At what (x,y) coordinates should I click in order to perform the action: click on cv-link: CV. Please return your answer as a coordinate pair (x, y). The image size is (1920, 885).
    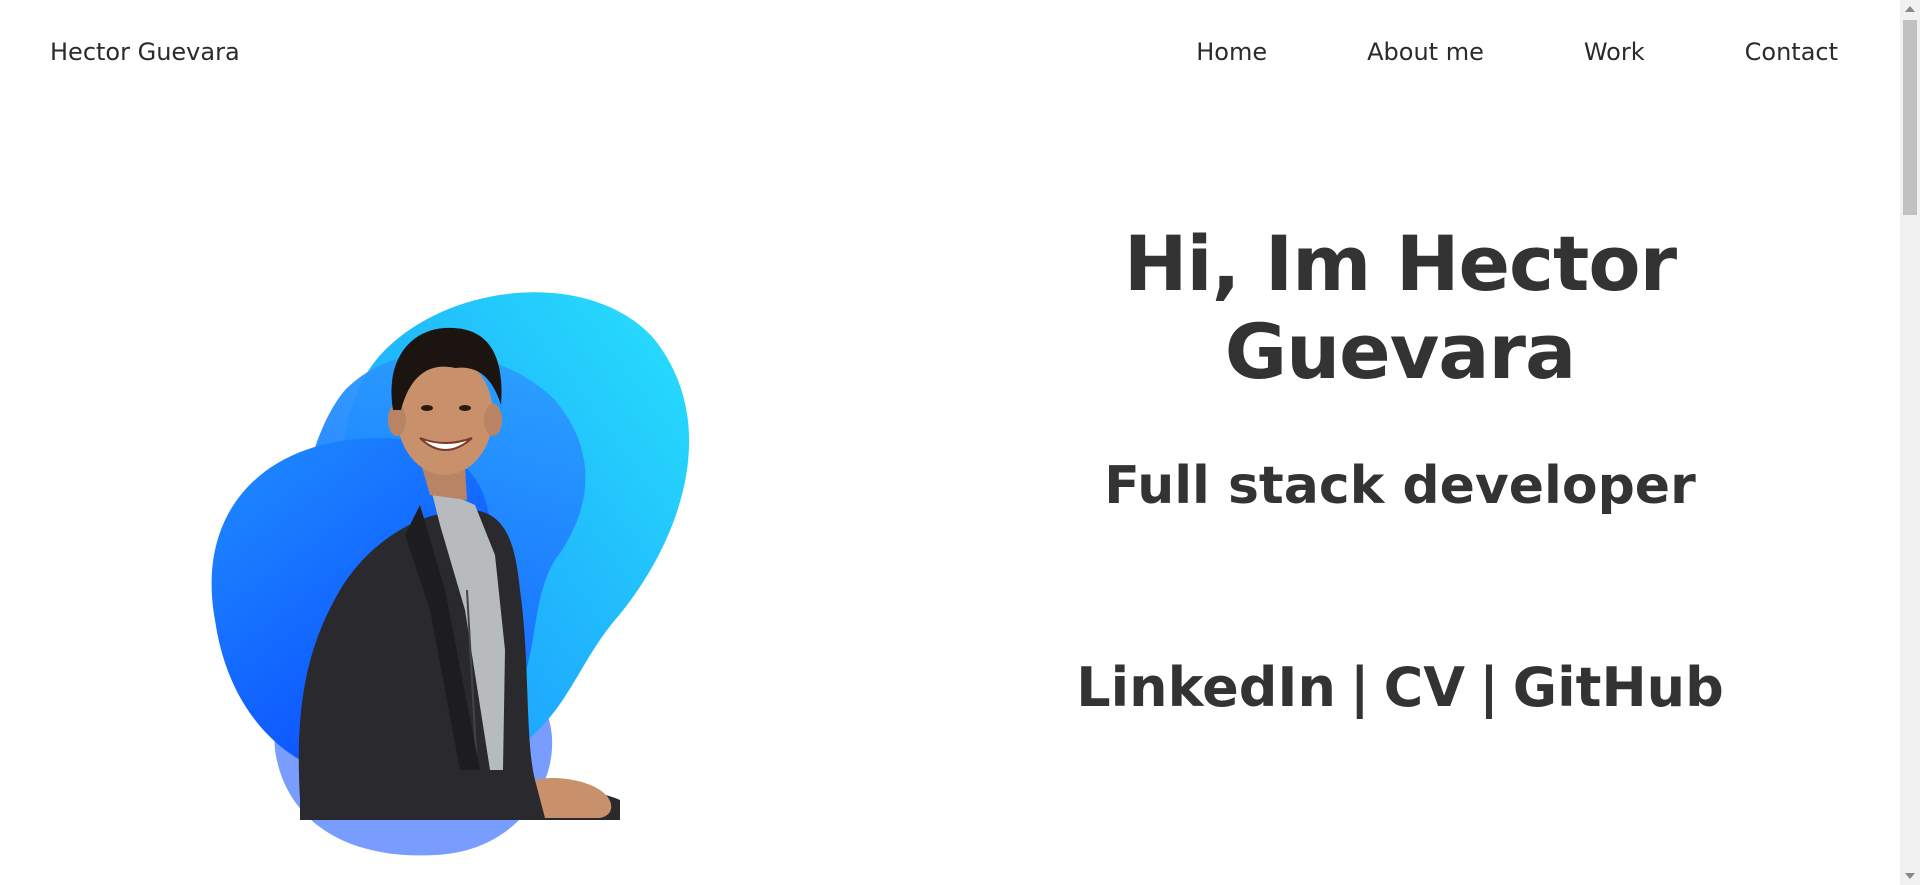
    Looking at the image, I should click on (1424, 687).